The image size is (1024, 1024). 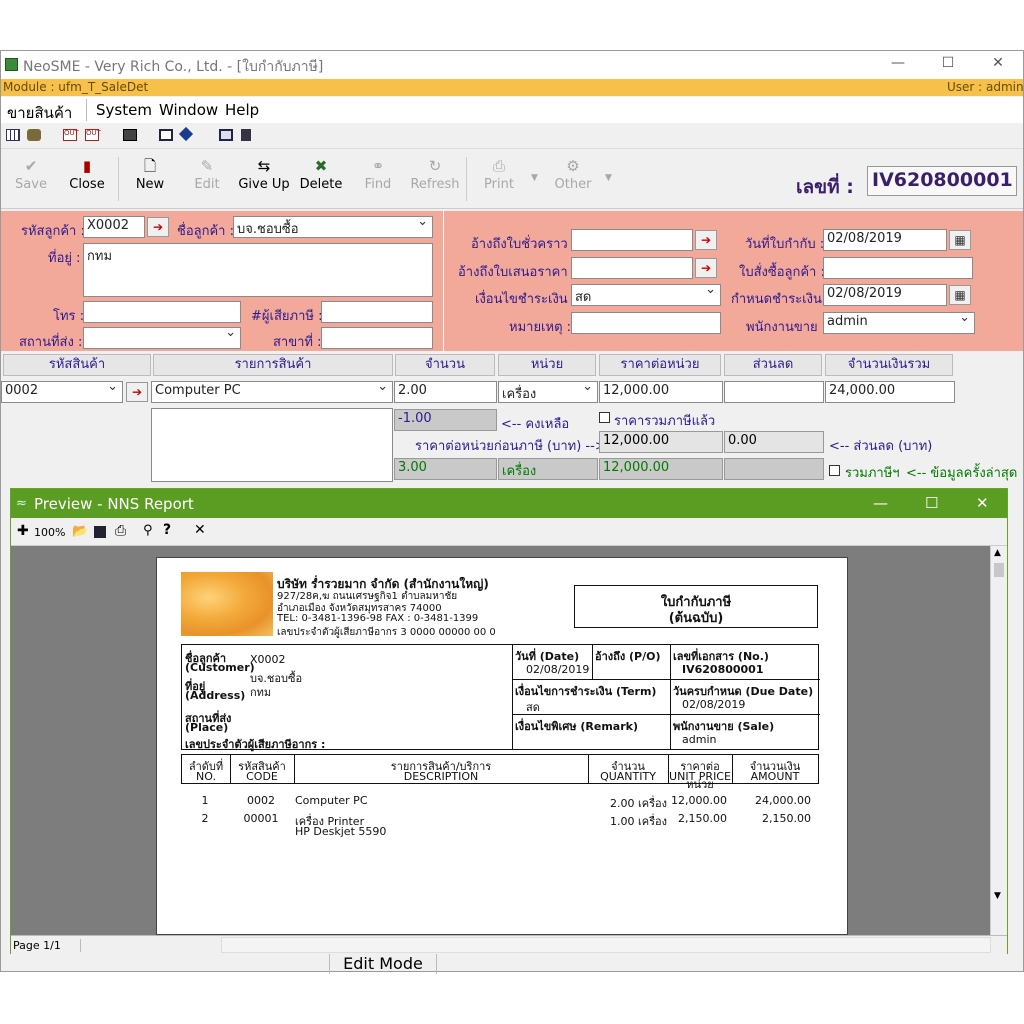 What do you see at coordinates (77, 365) in the screenshot?
I see `grid-header-code: รหัสสินค้า` at bounding box center [77, 365].